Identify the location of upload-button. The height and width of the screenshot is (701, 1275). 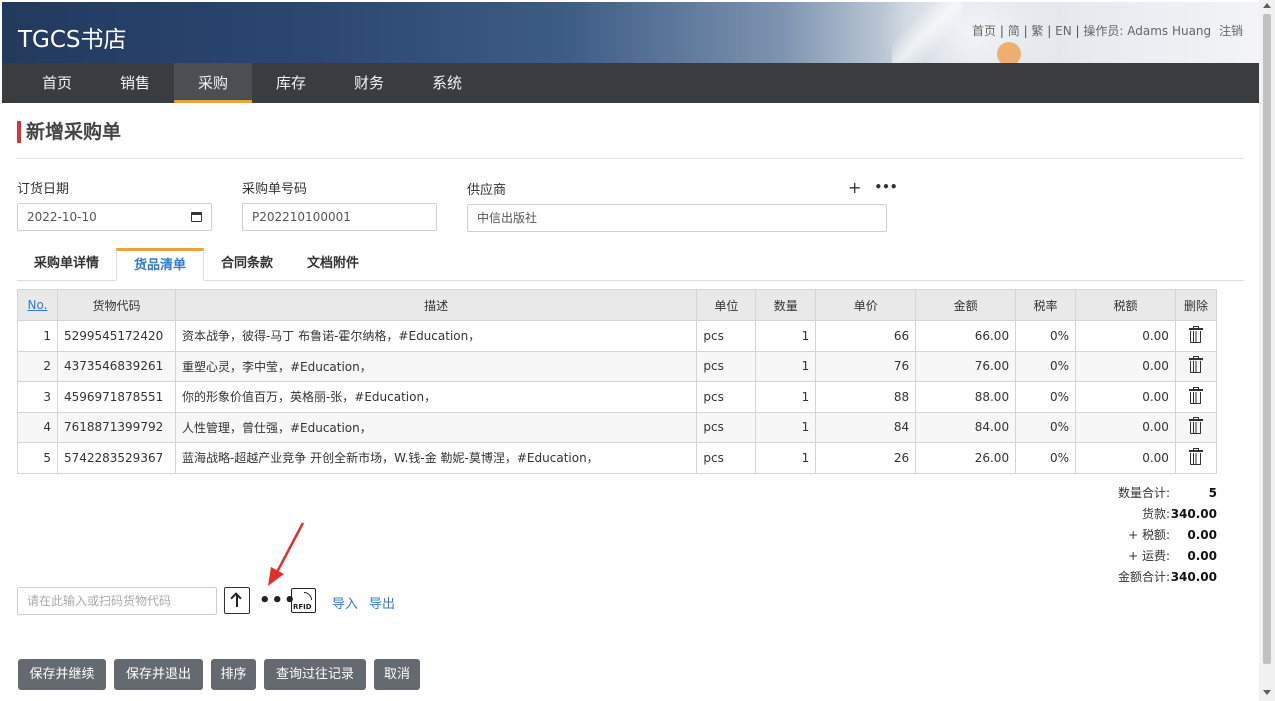
(237, 600).